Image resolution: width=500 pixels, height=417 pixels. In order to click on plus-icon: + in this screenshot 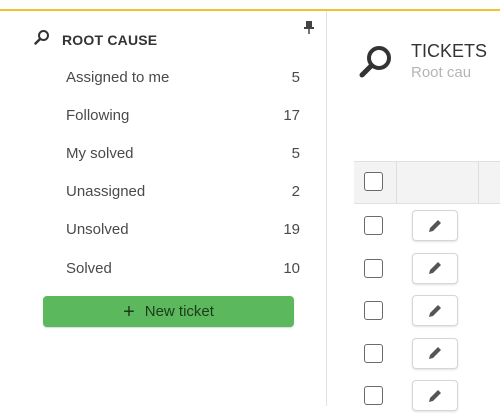, I will do `click(129, 311)`.